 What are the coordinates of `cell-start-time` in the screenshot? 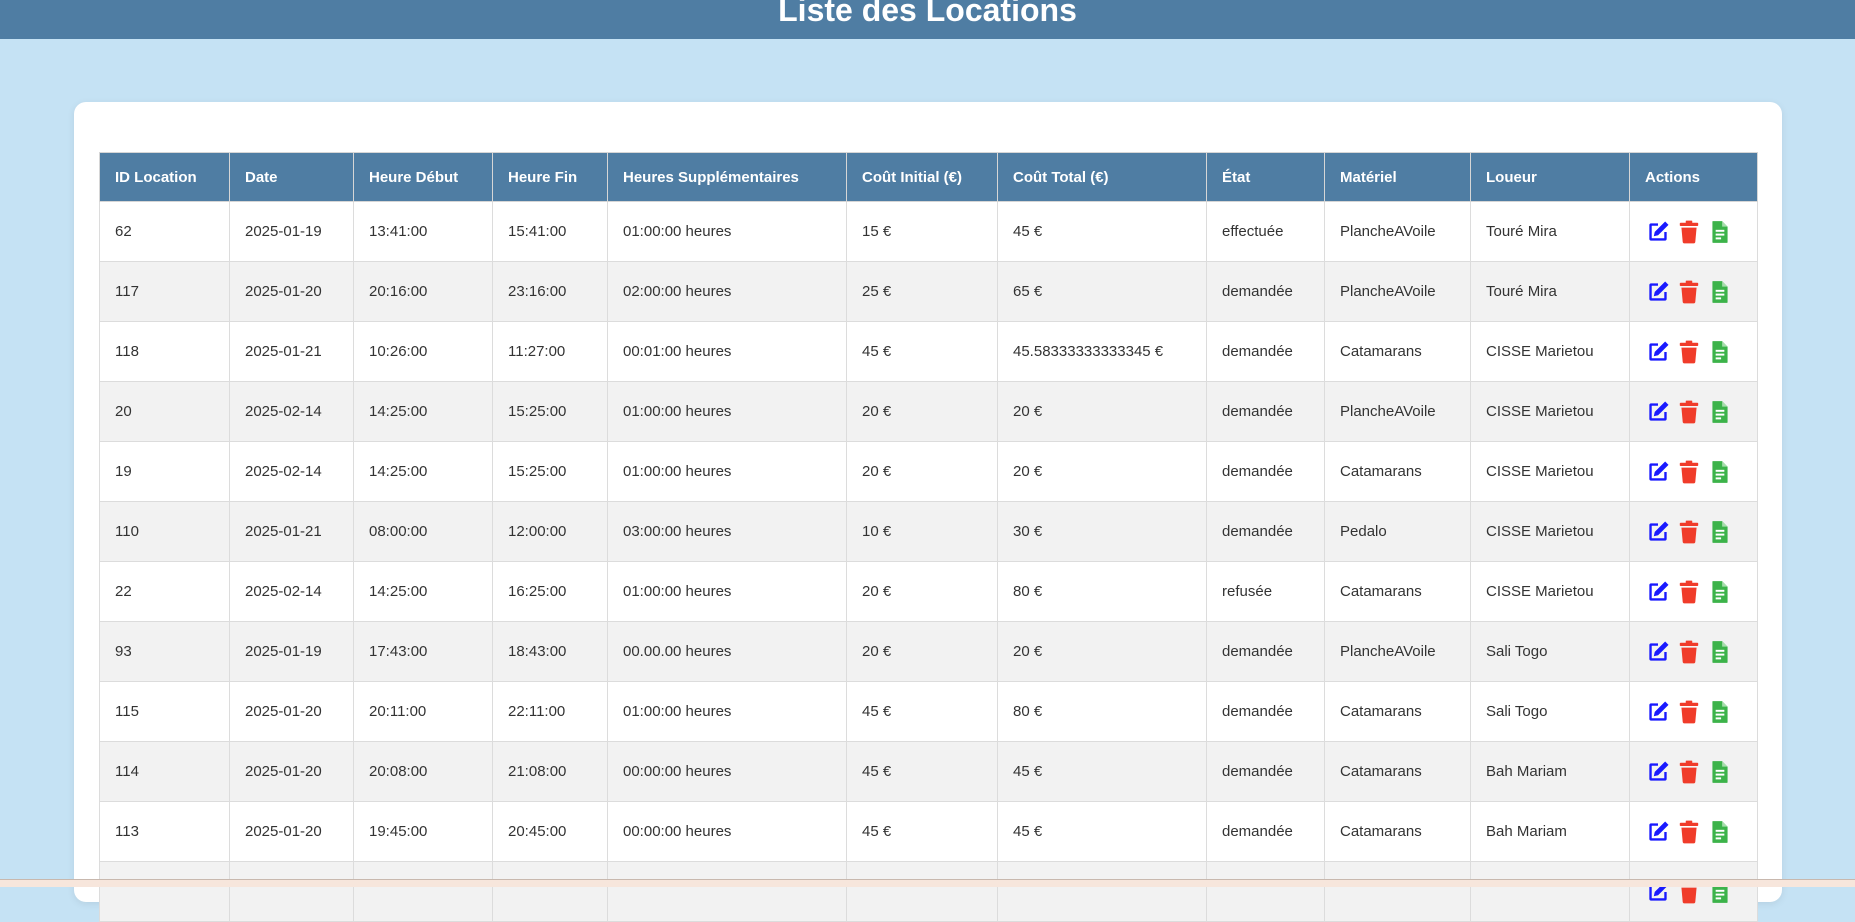 It's located at (423, 891).